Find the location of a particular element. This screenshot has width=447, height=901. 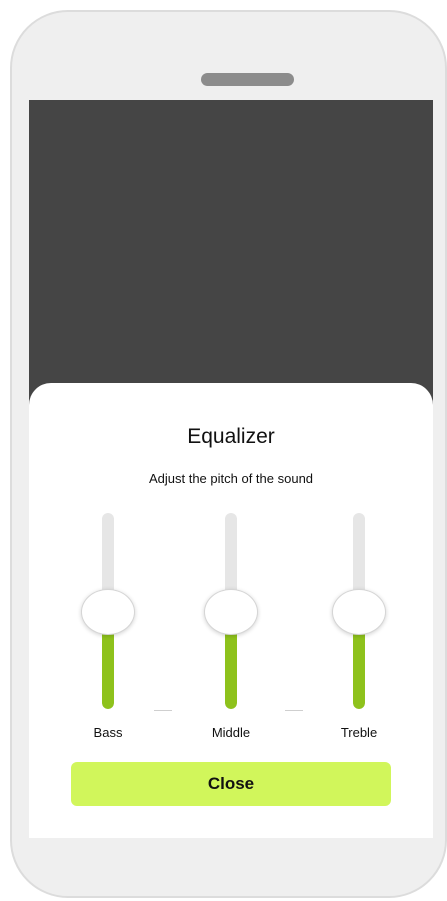

middle-label: Middle is located at coordinates (231, 732).